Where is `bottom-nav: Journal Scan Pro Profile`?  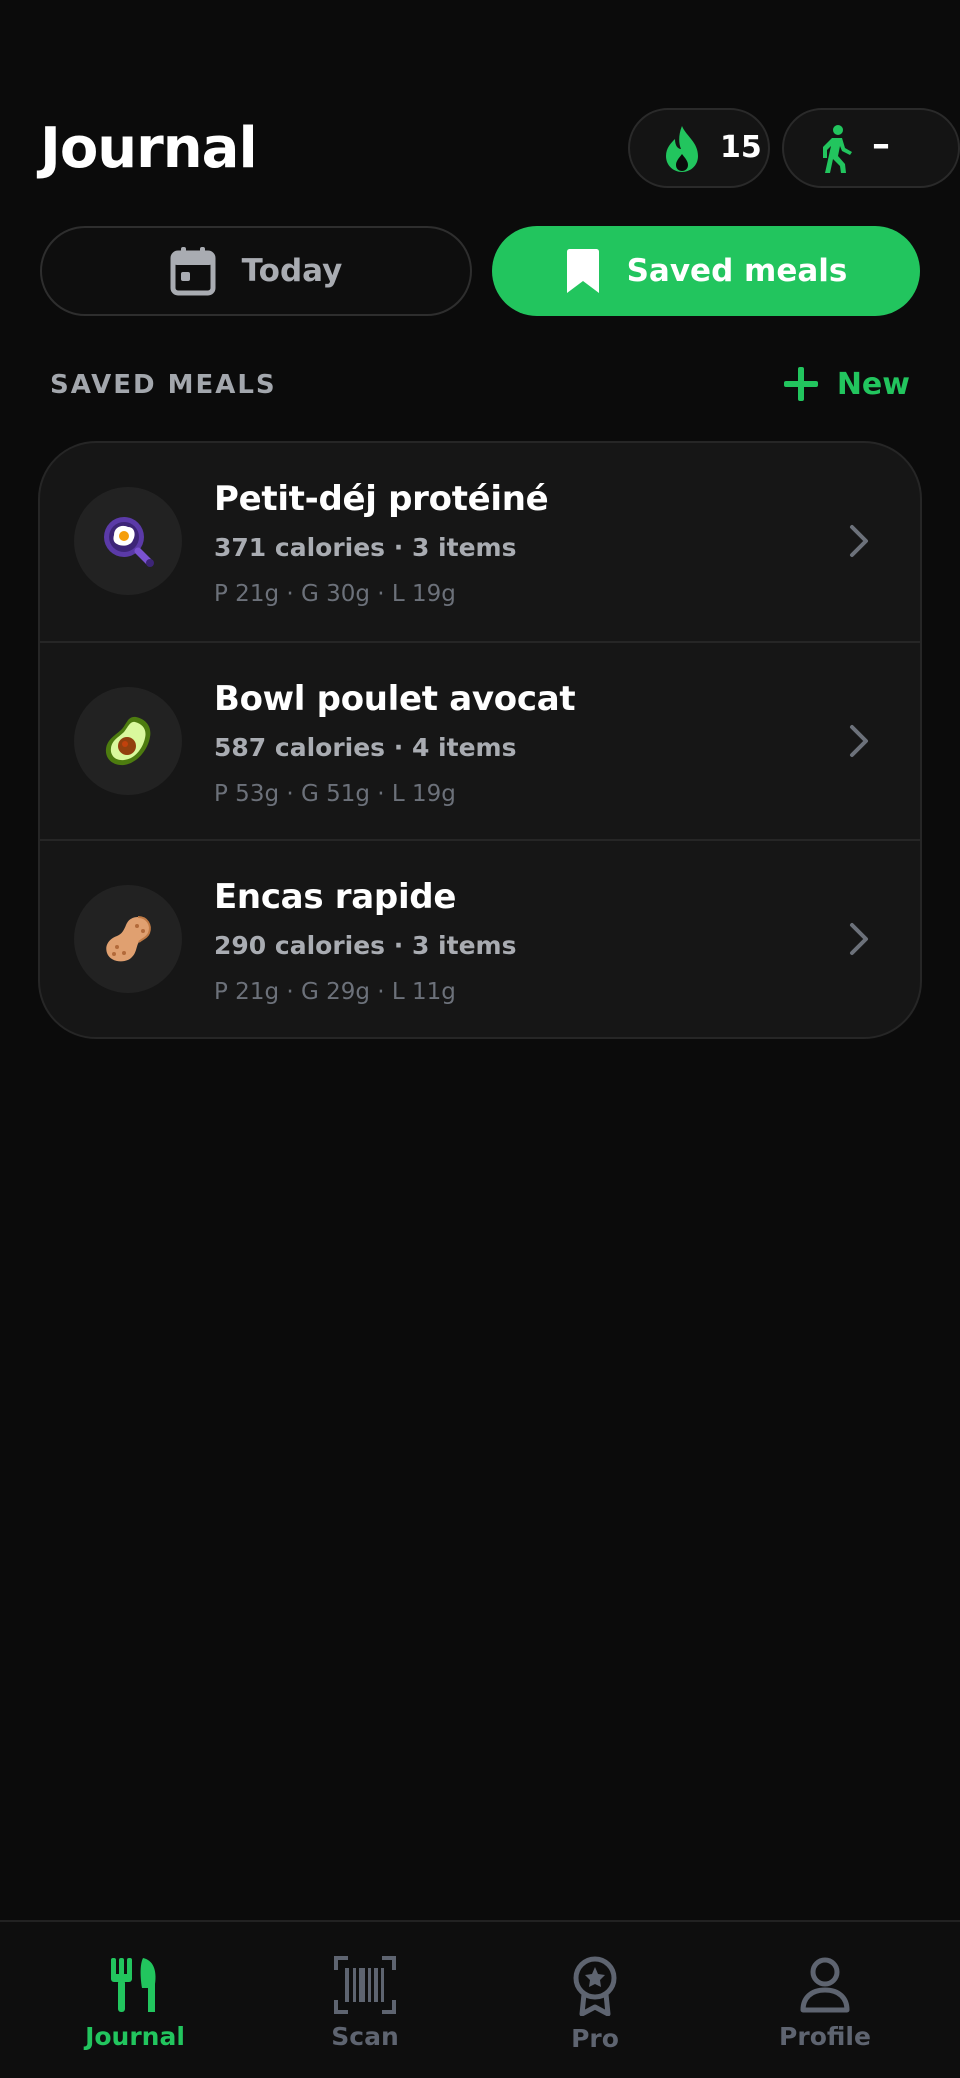
bottom-nav: Journal Scan Pro Profile is located at coordinates (480, 1999).